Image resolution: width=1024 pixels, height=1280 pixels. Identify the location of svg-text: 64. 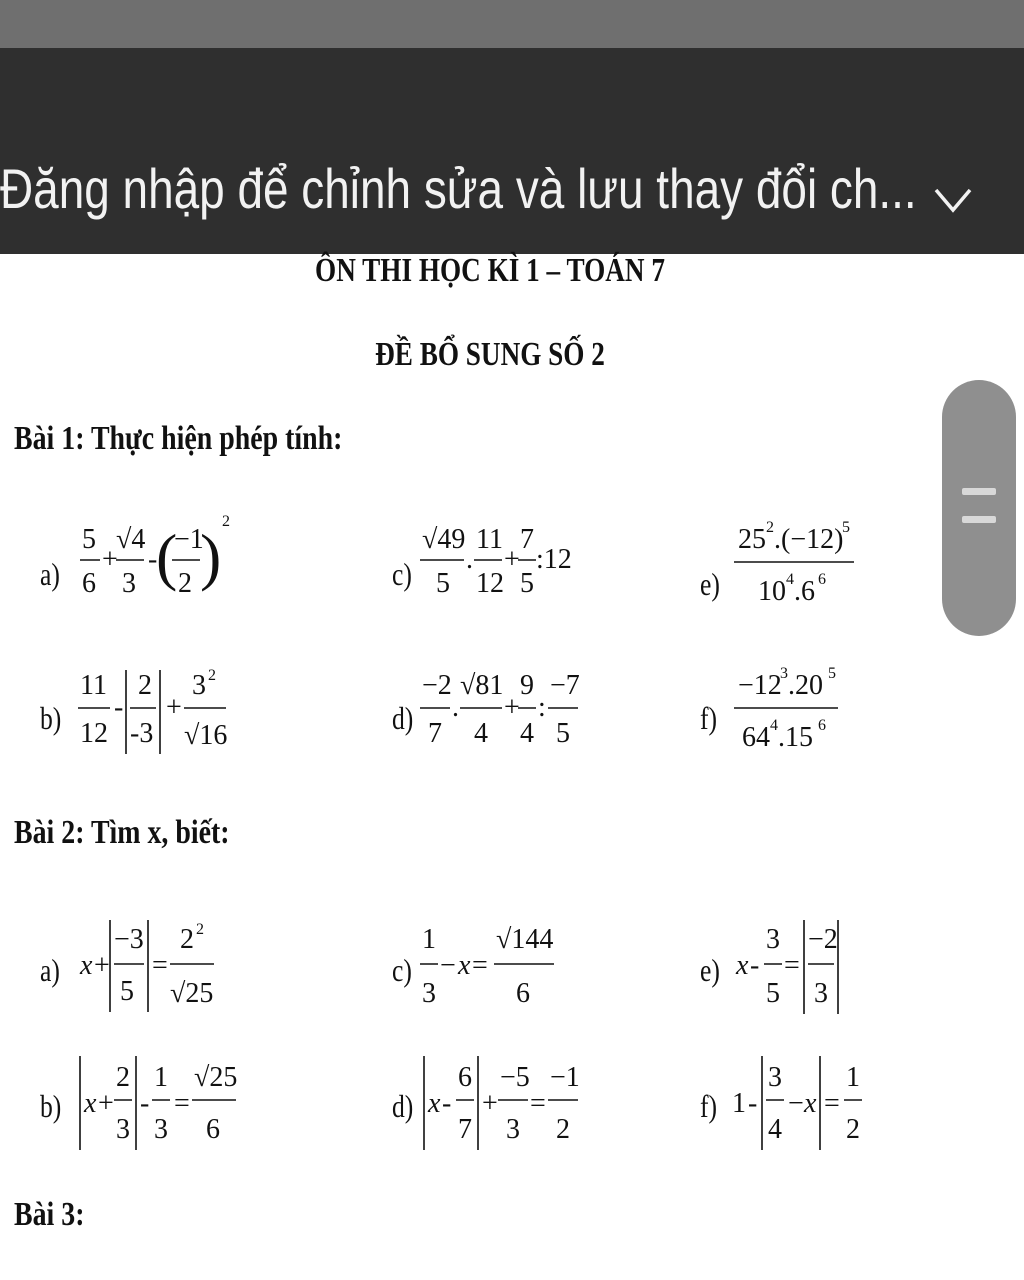
(756, 737).